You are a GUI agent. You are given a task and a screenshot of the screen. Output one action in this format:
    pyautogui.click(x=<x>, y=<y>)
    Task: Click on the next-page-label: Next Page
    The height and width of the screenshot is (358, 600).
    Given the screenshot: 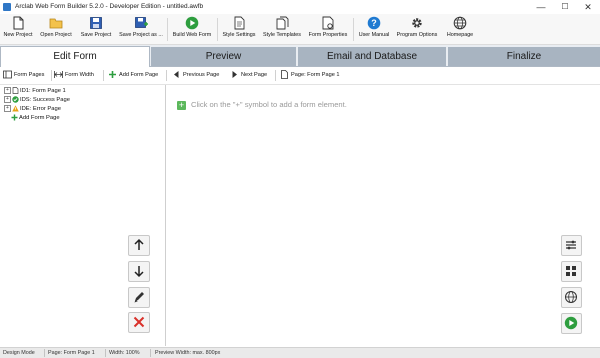 What is the action you would take?
    pyautogui.click(x=254, y=75)
    